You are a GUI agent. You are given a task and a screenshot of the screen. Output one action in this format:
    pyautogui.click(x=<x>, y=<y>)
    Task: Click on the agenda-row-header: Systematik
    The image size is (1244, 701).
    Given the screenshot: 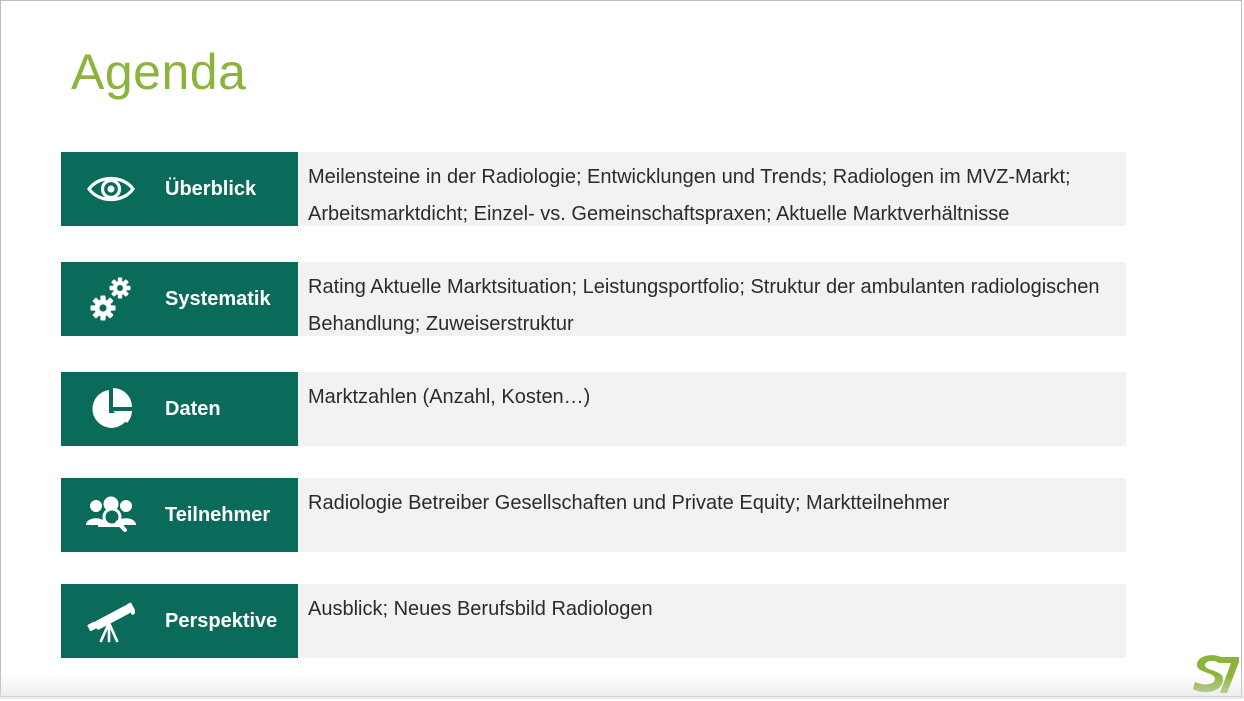 What is the action you would take?
    pyautogui.click(x=179, y=299)
    